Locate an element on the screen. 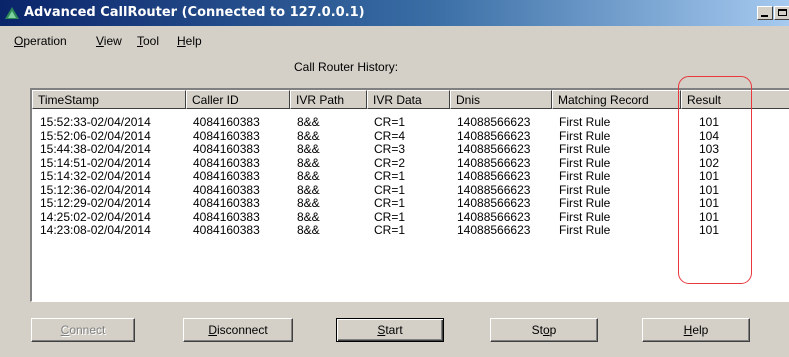  stop-button: Stop is located at coordinates (544, 330).